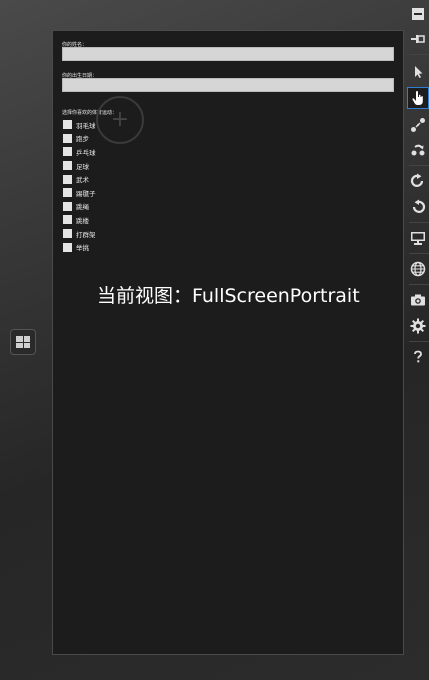 The width and height of the screenshot is (429, 680). What do you see at coordinates (228, 54) in the screenshot?
I see `name-input` at bounding box center [228, 54].